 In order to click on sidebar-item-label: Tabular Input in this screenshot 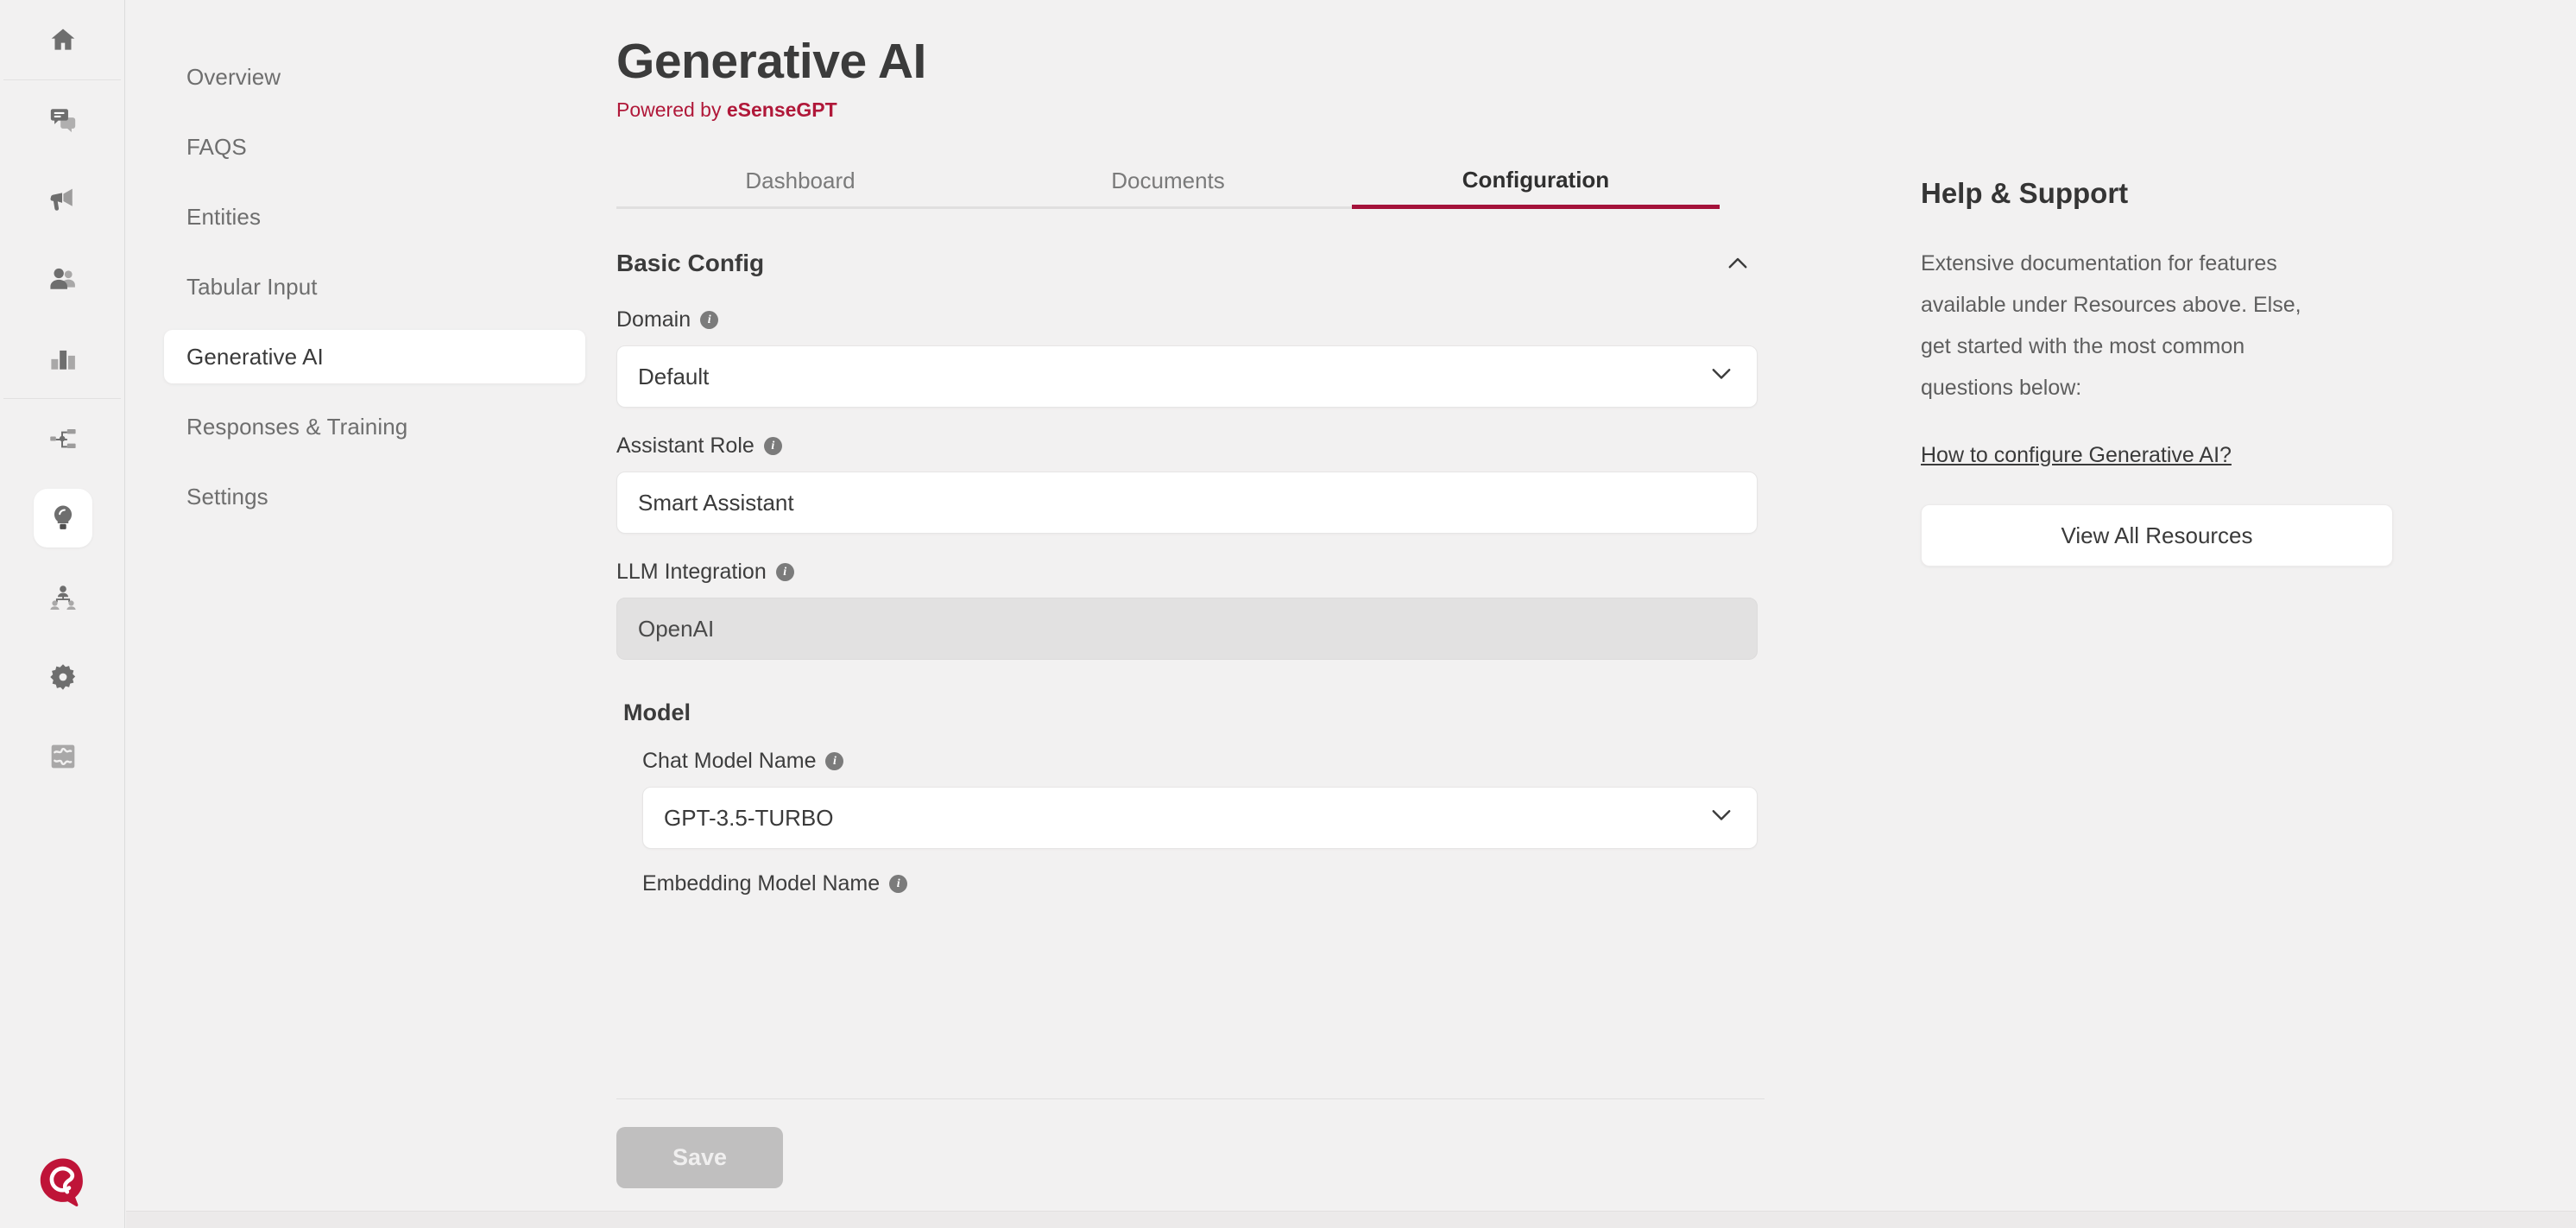, I will do `click(252, 286)`.